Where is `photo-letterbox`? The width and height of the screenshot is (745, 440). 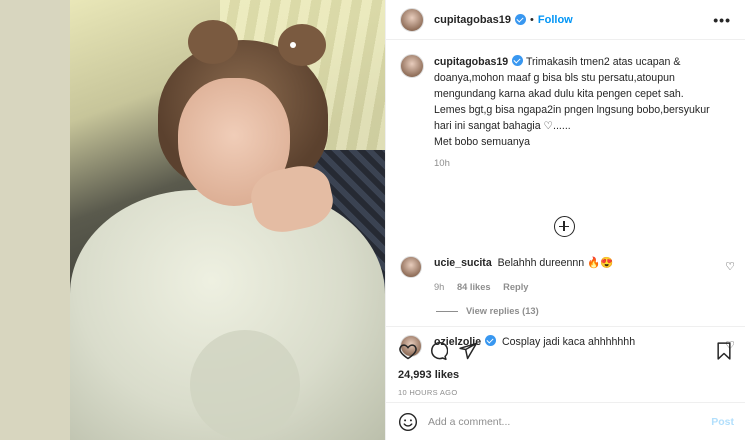
photo-letterbox is located at coordinates (35, 220).